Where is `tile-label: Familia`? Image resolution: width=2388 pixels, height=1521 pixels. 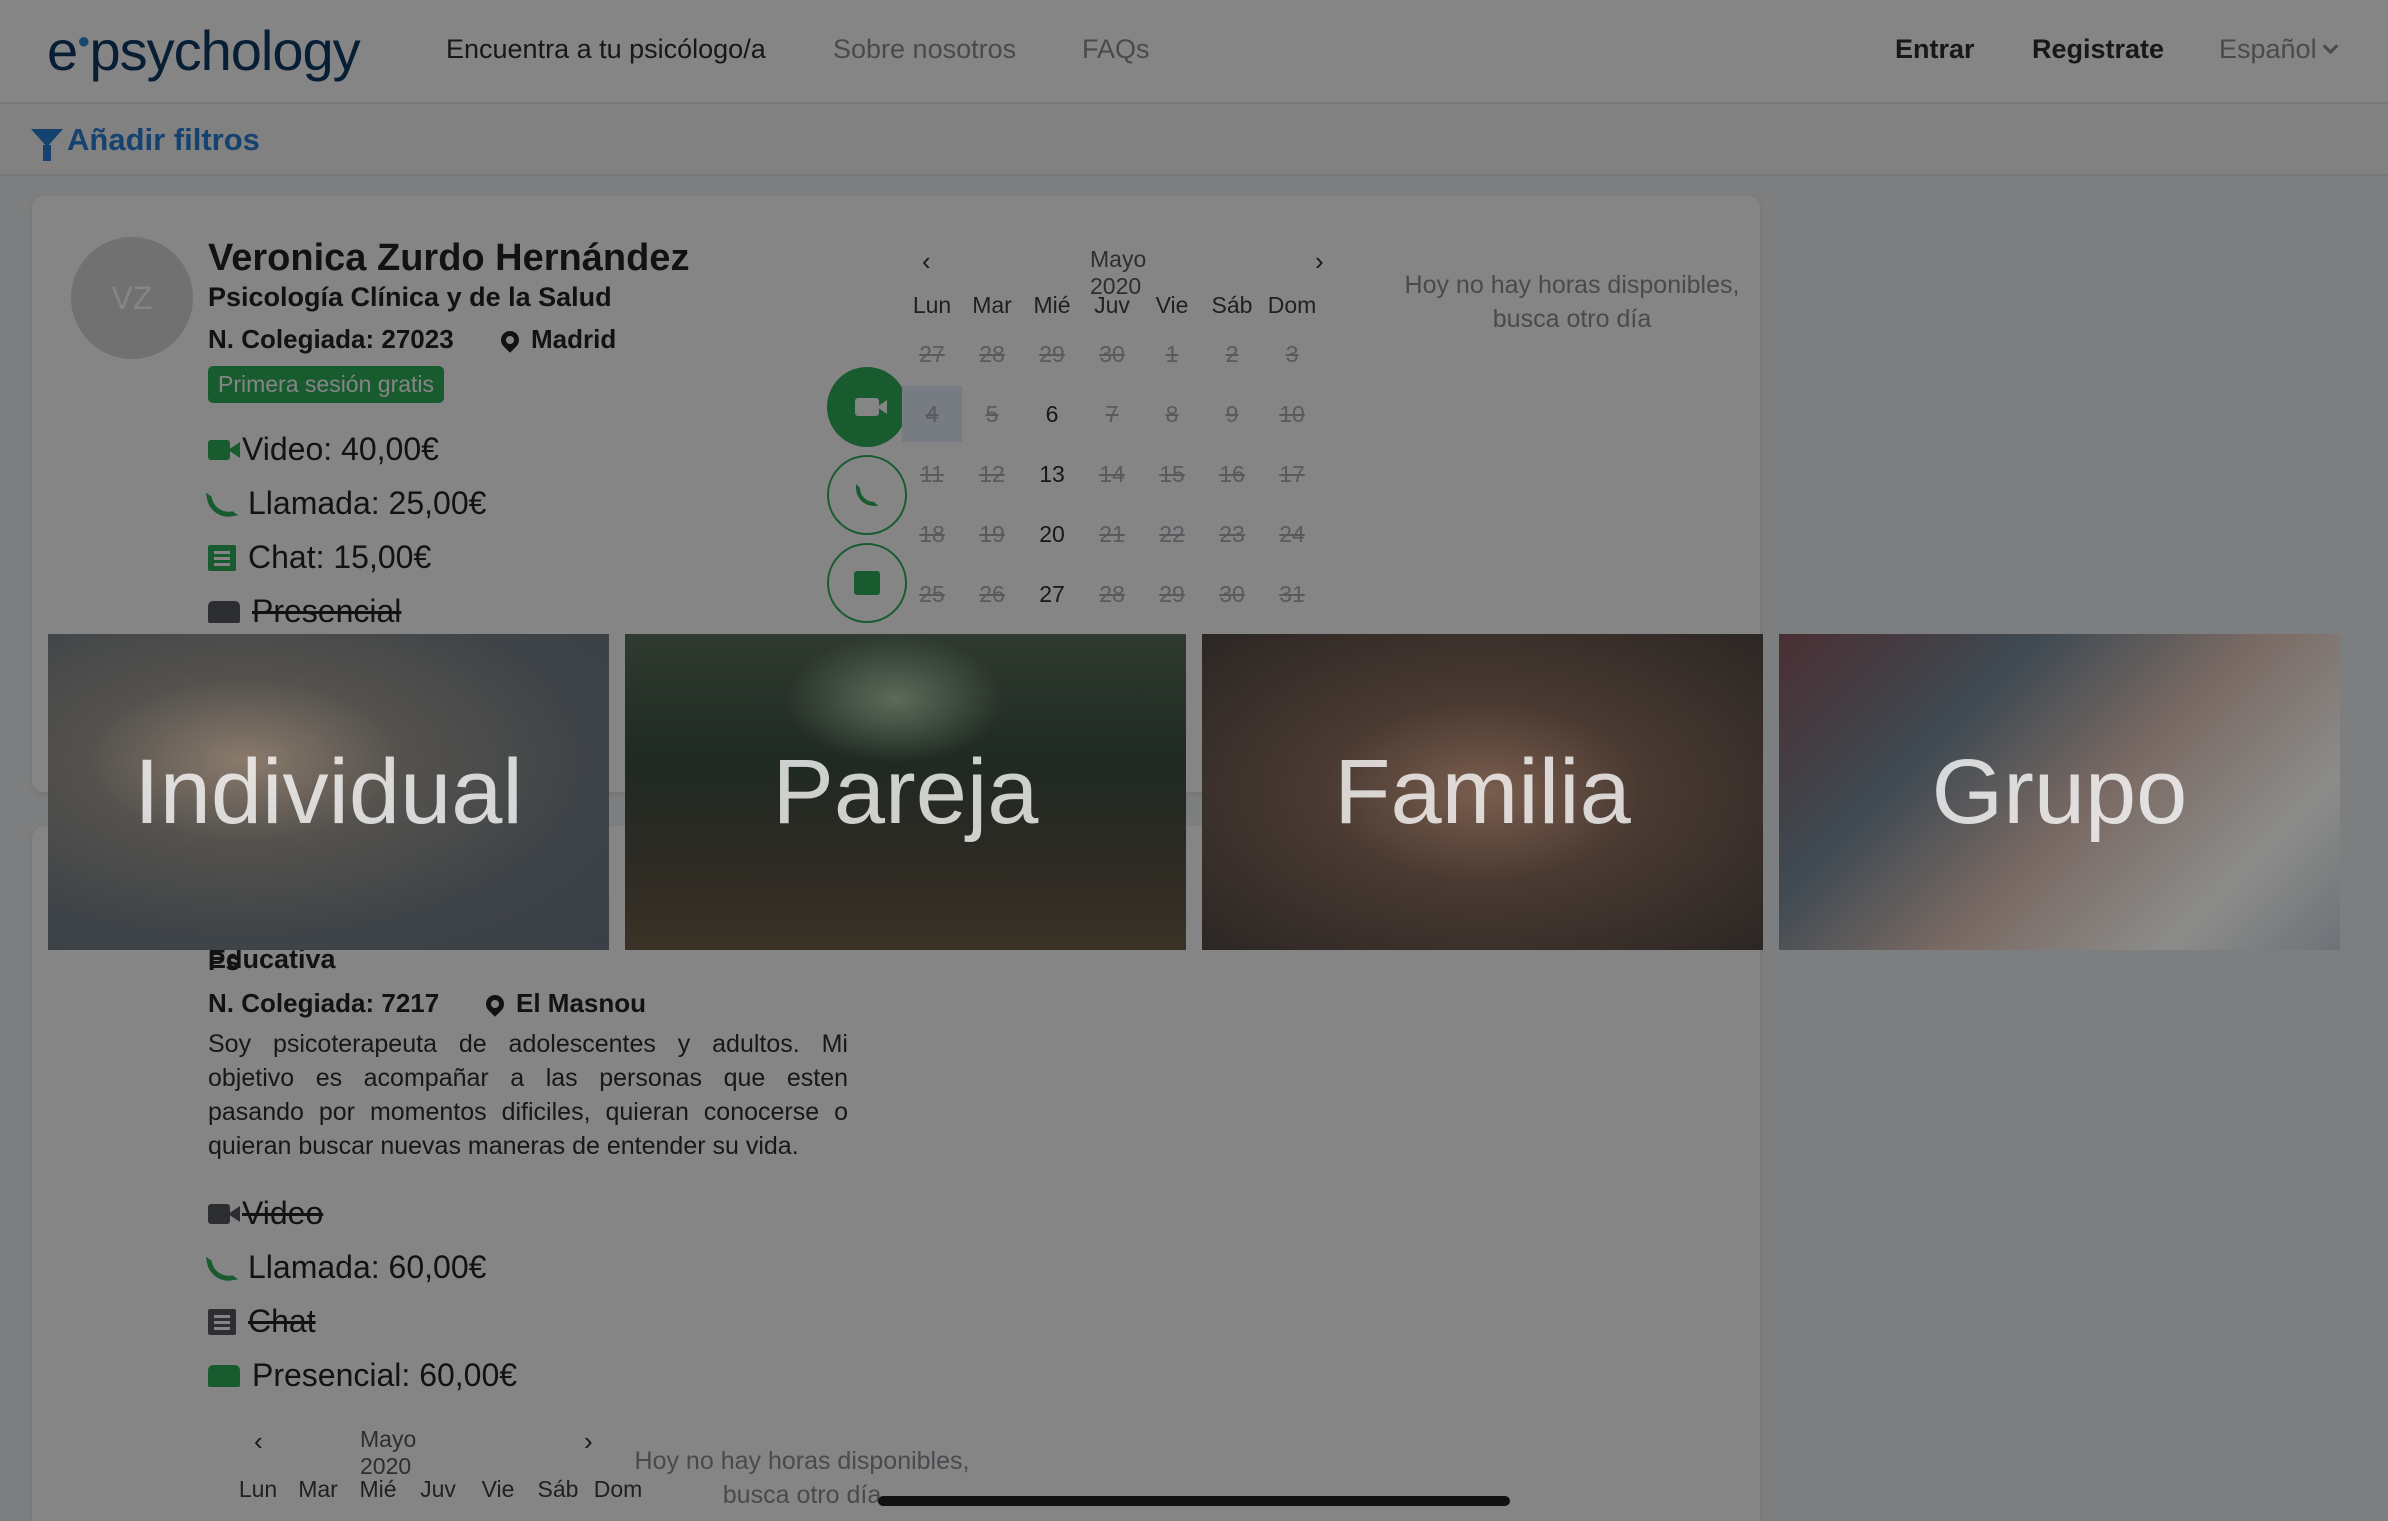 tile-label: Familia is located at coordinates (1482, 791).